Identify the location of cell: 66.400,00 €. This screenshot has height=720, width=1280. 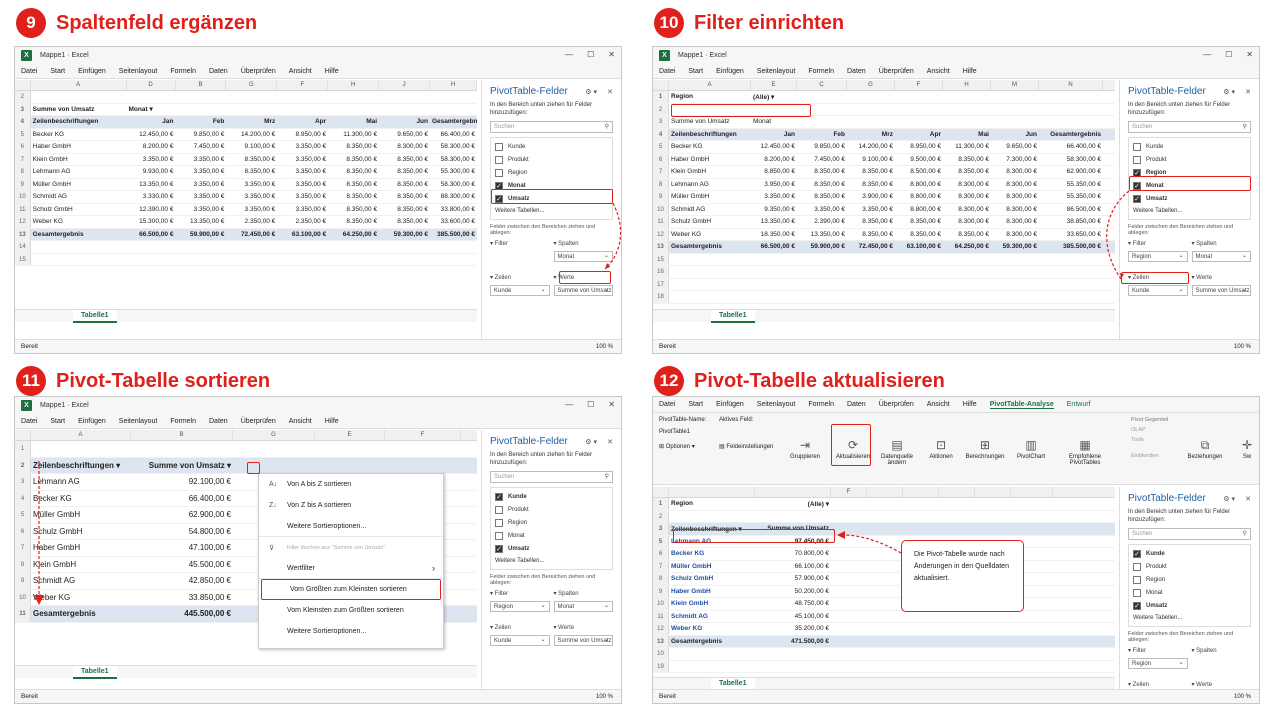
(453, 134).